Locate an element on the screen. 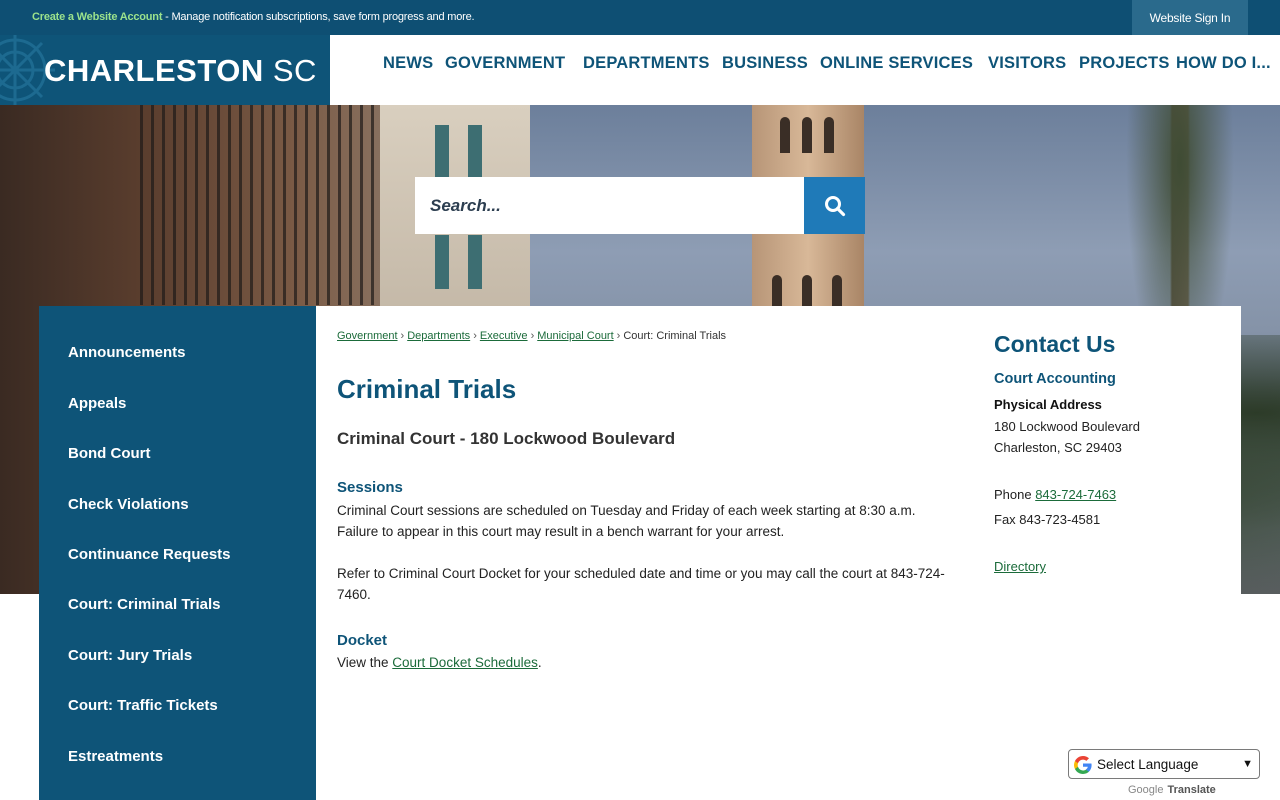 The height and width of the screenshot is (800, 1280). address-line-2: Charleston, SC 29403 is located at coordinates (1058, 447).